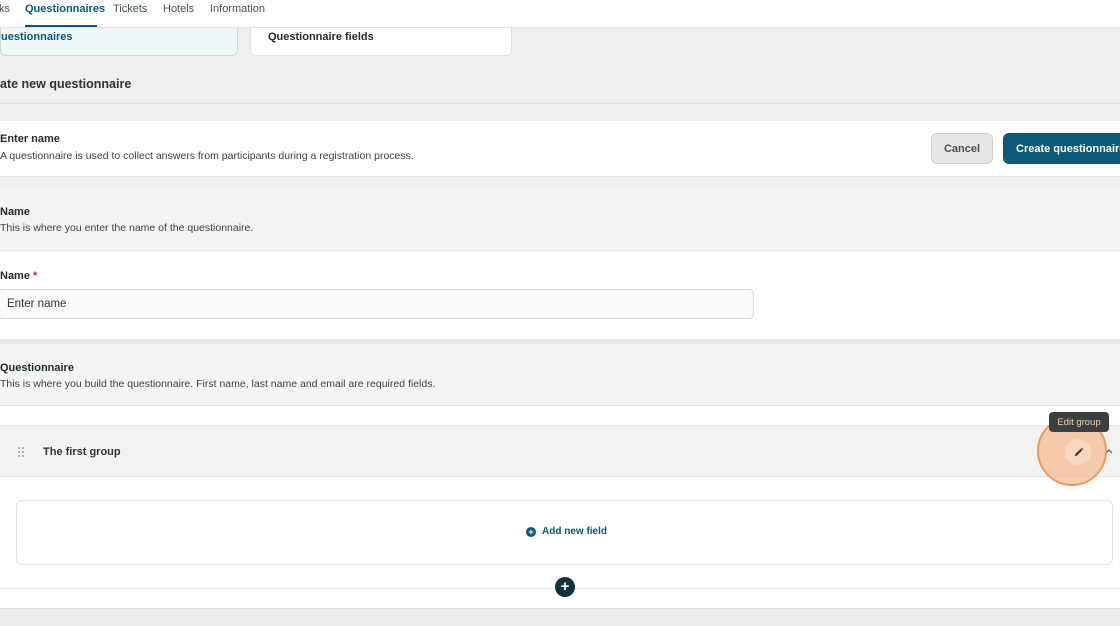 The image size is (1120, 626). What do you see at coordinates (82, 452) in the screenshot?
I see `group-title: The first group` at bounding box center [82, 452].